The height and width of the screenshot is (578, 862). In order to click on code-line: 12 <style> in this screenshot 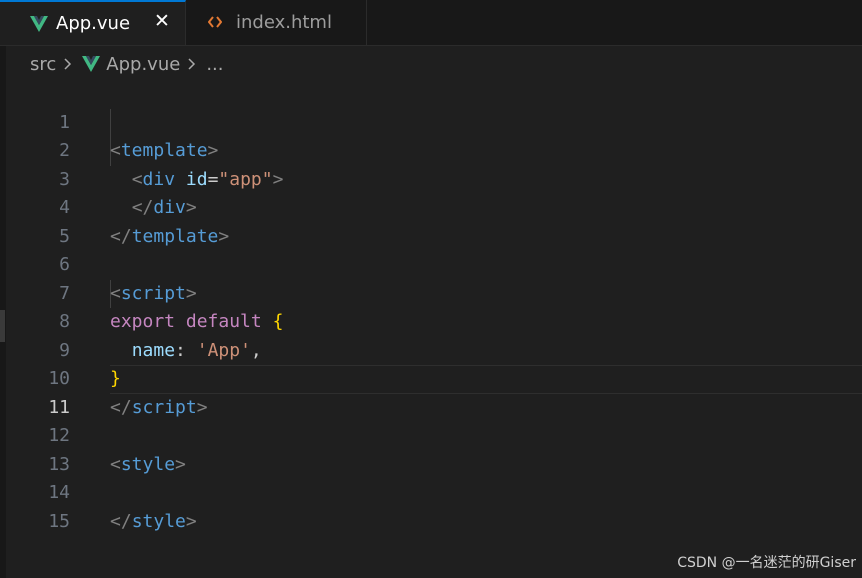, I will do `click(431, 434)`.